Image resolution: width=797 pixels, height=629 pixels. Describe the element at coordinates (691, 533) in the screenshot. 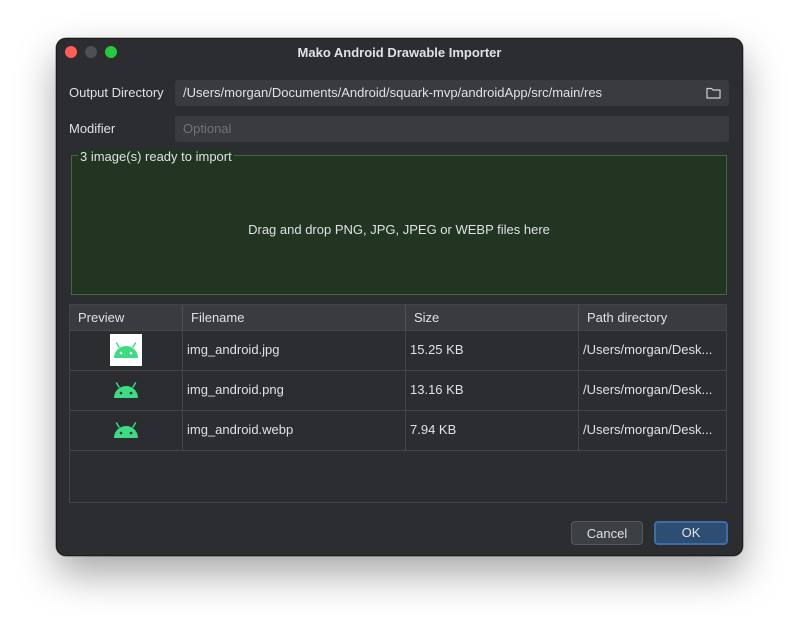

I see `ok-button: OK` at that location.